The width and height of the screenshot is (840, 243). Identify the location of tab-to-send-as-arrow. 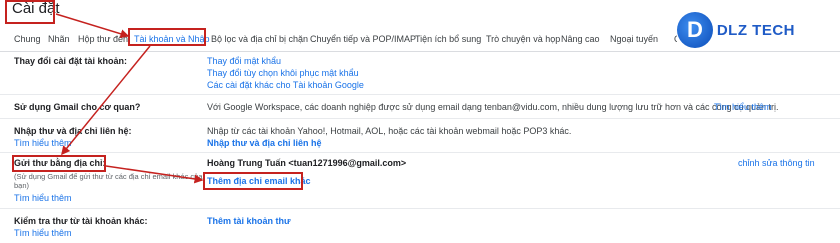
(106, 100).